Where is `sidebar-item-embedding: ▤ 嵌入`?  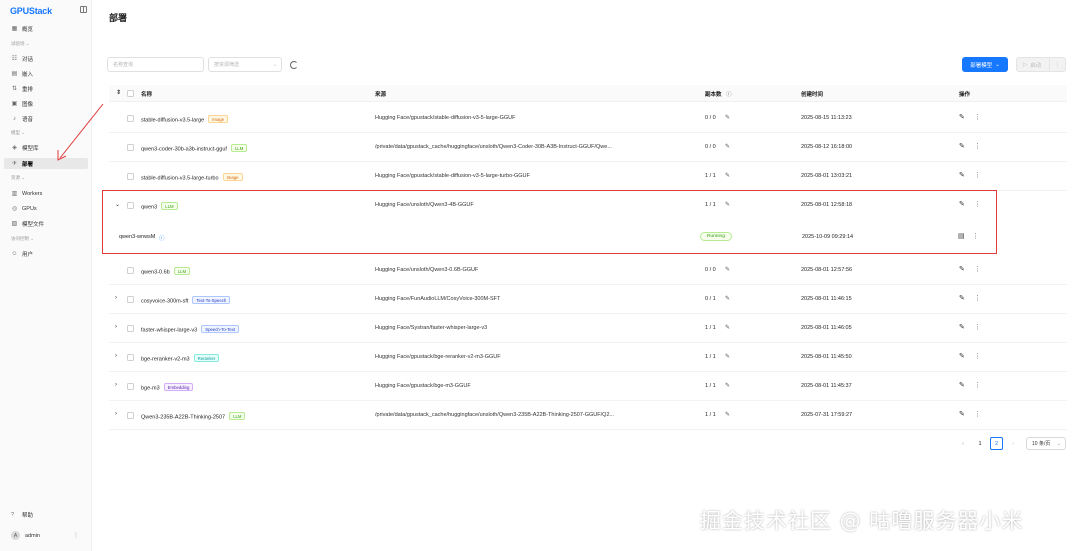
sidebar-item-embedding: ▤ 嵌入 is located at coordinates (46, 73).